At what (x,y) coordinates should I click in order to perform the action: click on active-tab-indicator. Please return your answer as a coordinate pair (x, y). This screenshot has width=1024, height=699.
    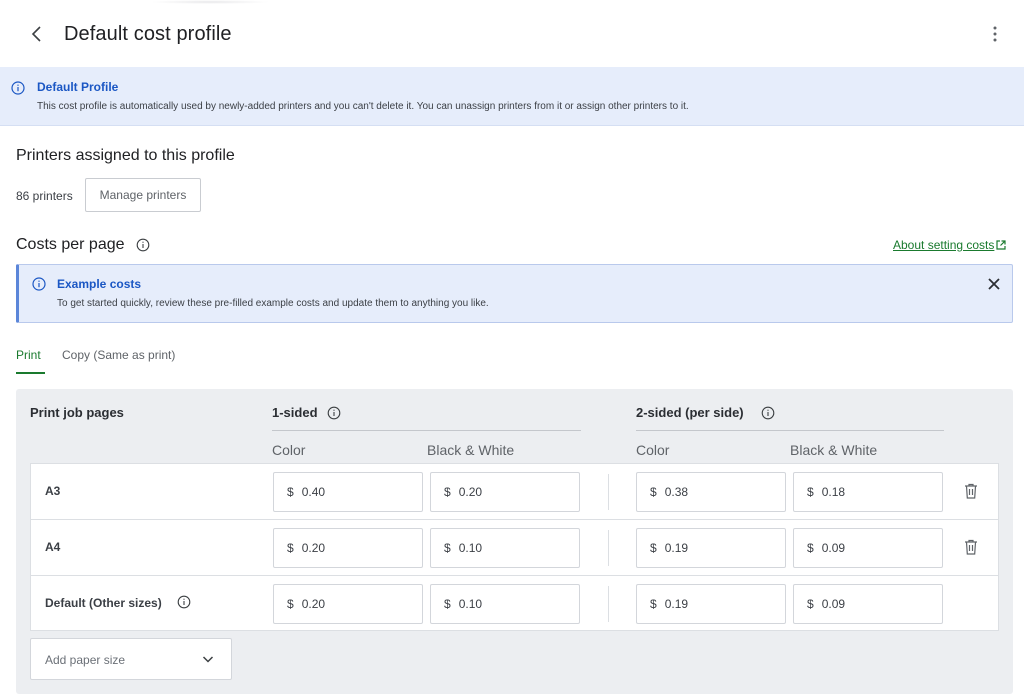
    Looking at the image, I should click on (30, 373).